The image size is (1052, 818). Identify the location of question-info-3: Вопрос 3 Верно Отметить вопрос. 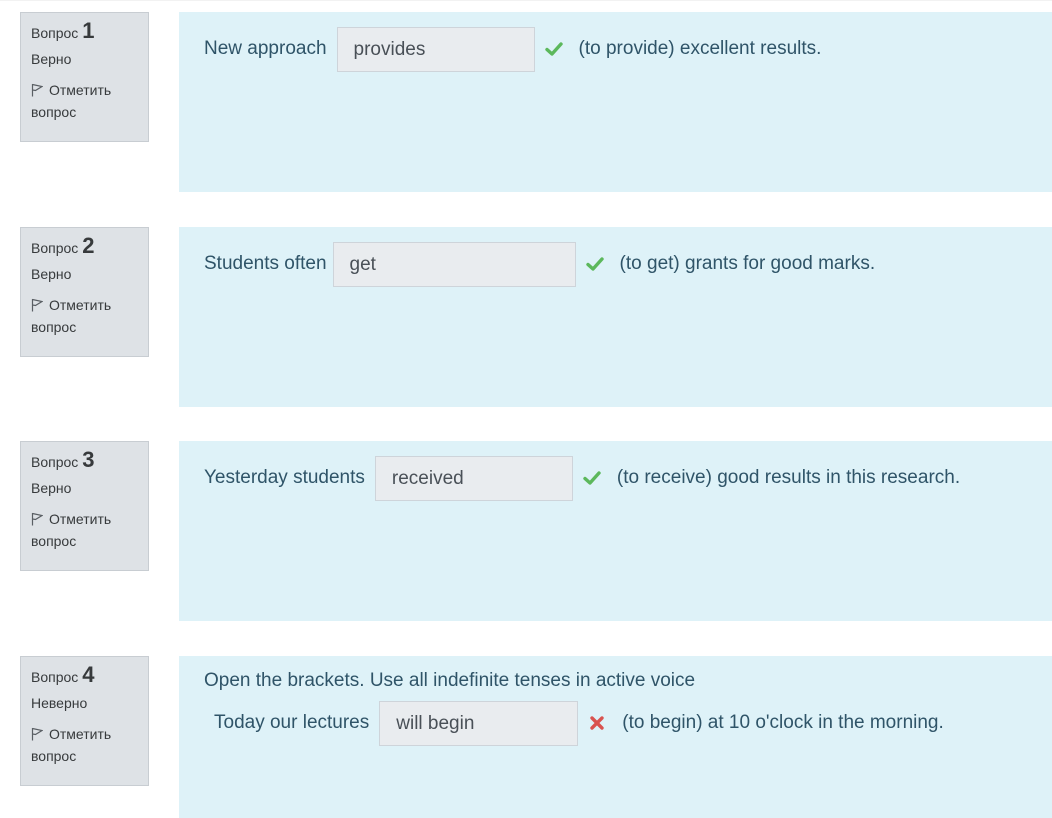
(84, 506).